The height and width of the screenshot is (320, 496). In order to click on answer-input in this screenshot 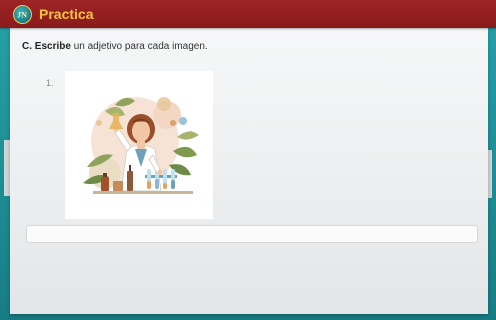, I will do `click(252, 234)`.